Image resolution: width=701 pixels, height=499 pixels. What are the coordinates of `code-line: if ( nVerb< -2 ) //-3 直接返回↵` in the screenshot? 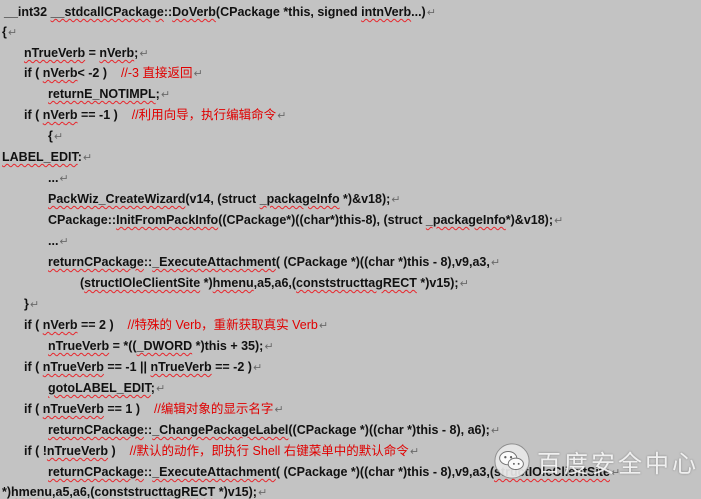 It's located at (113, 73).